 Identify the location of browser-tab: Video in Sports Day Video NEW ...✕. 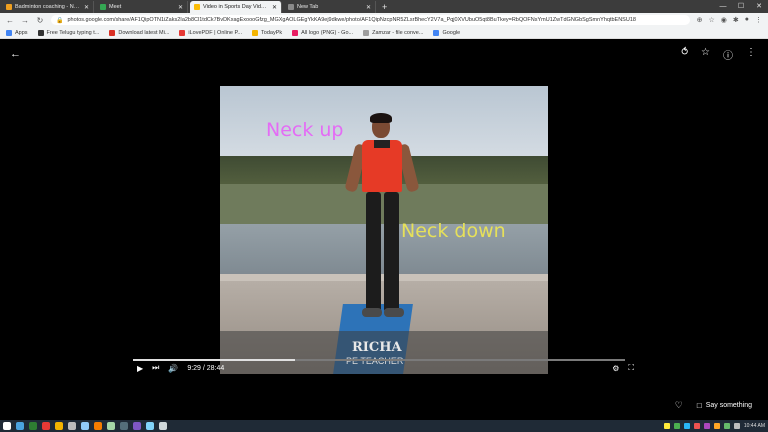
(236, 7).